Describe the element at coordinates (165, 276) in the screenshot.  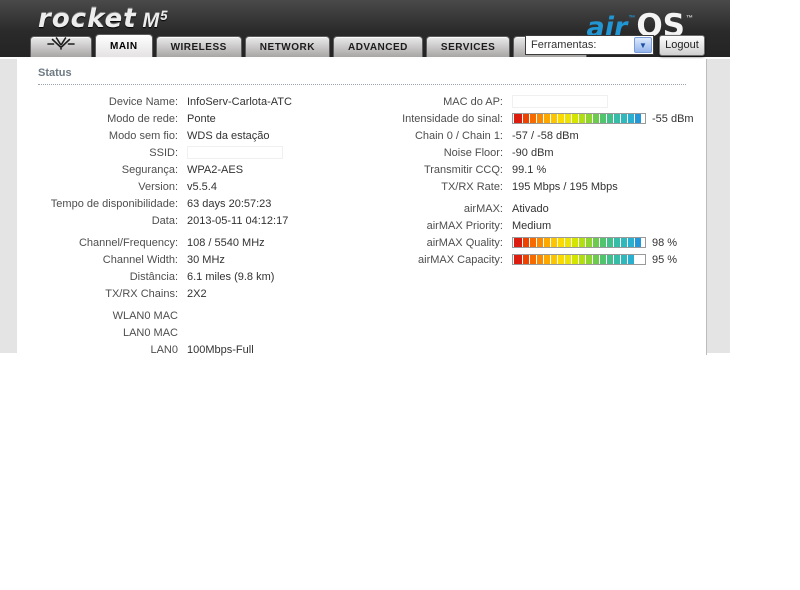
I see `status-row: Distância: 6.1 miles (9.8 km)` at that location.